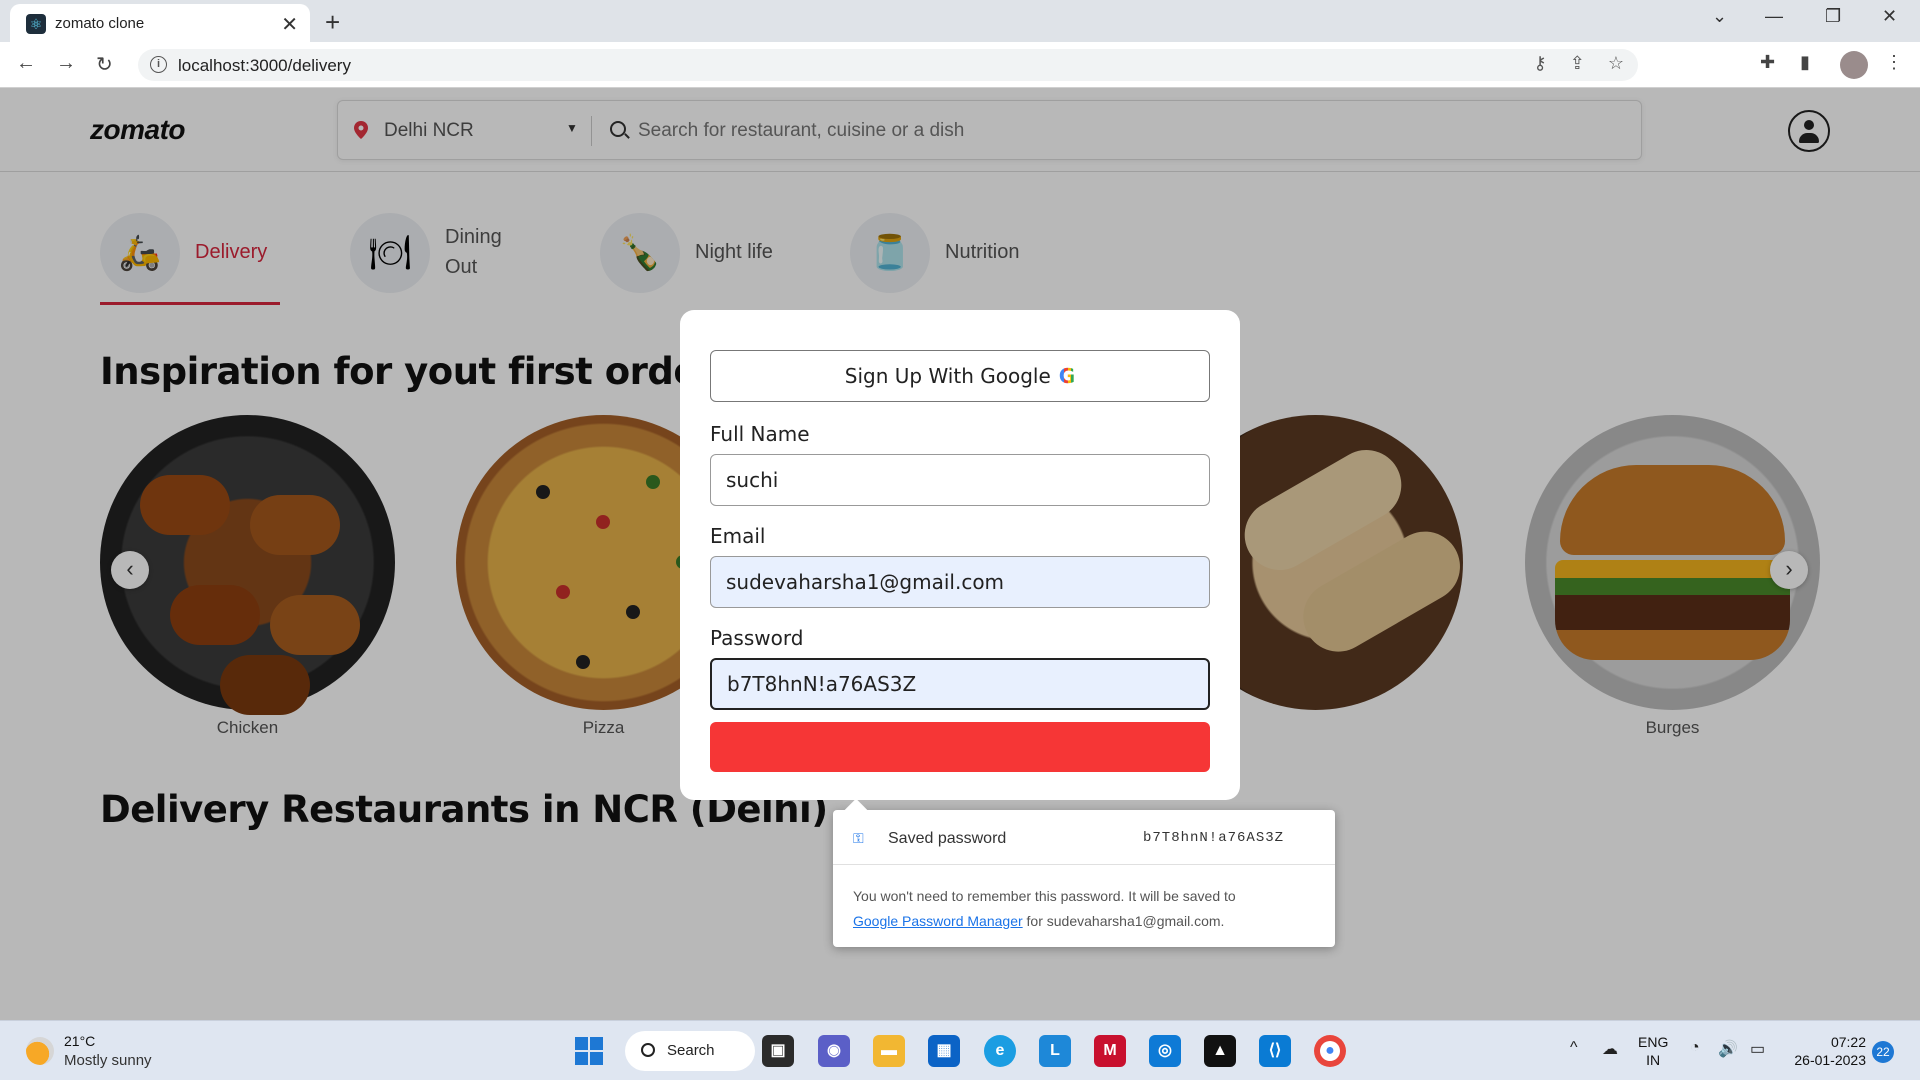 This screenshot has height=1080, width=1920. I want to click on tray-chevron-icon: ^, so click(1574, 1048).